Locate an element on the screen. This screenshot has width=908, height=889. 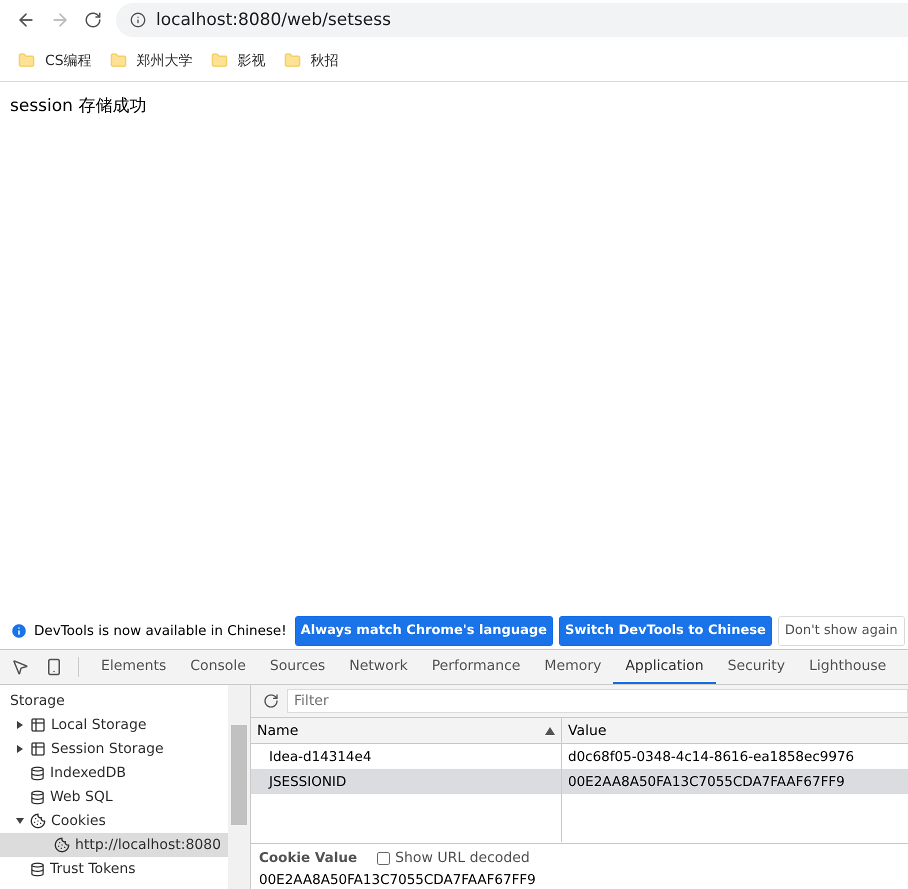
devtools-tab: Security is located at coordinates (757, 667).